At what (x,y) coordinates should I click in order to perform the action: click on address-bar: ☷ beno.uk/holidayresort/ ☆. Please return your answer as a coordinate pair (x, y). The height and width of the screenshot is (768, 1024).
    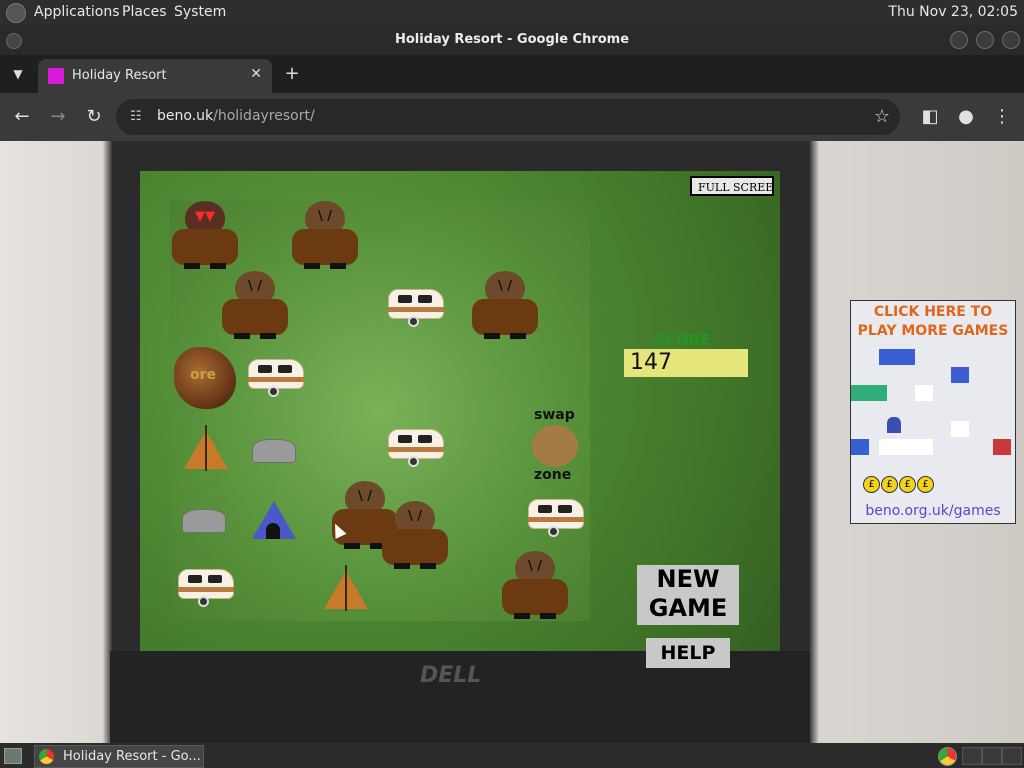
    Looking at the image, I should click on (508, 117).